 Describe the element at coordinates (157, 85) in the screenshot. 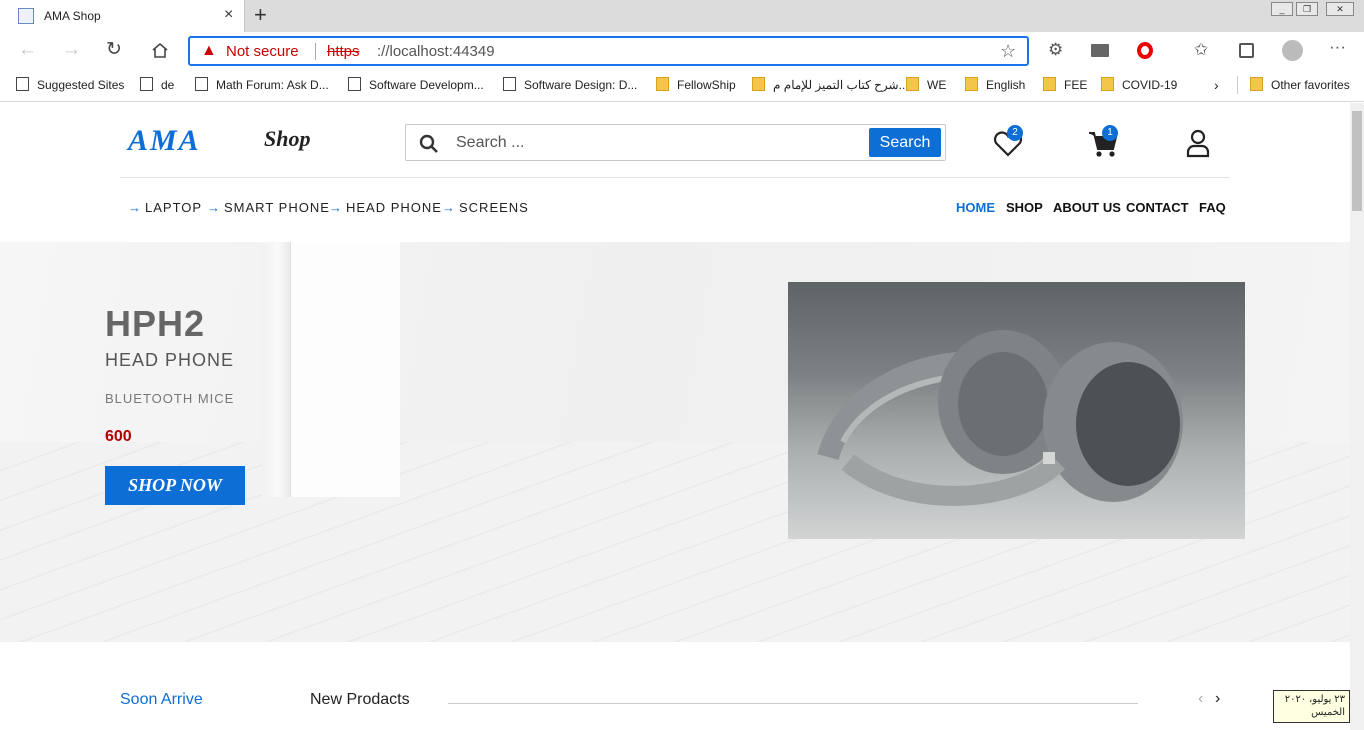

I see `bookmark-item: de` at that location.